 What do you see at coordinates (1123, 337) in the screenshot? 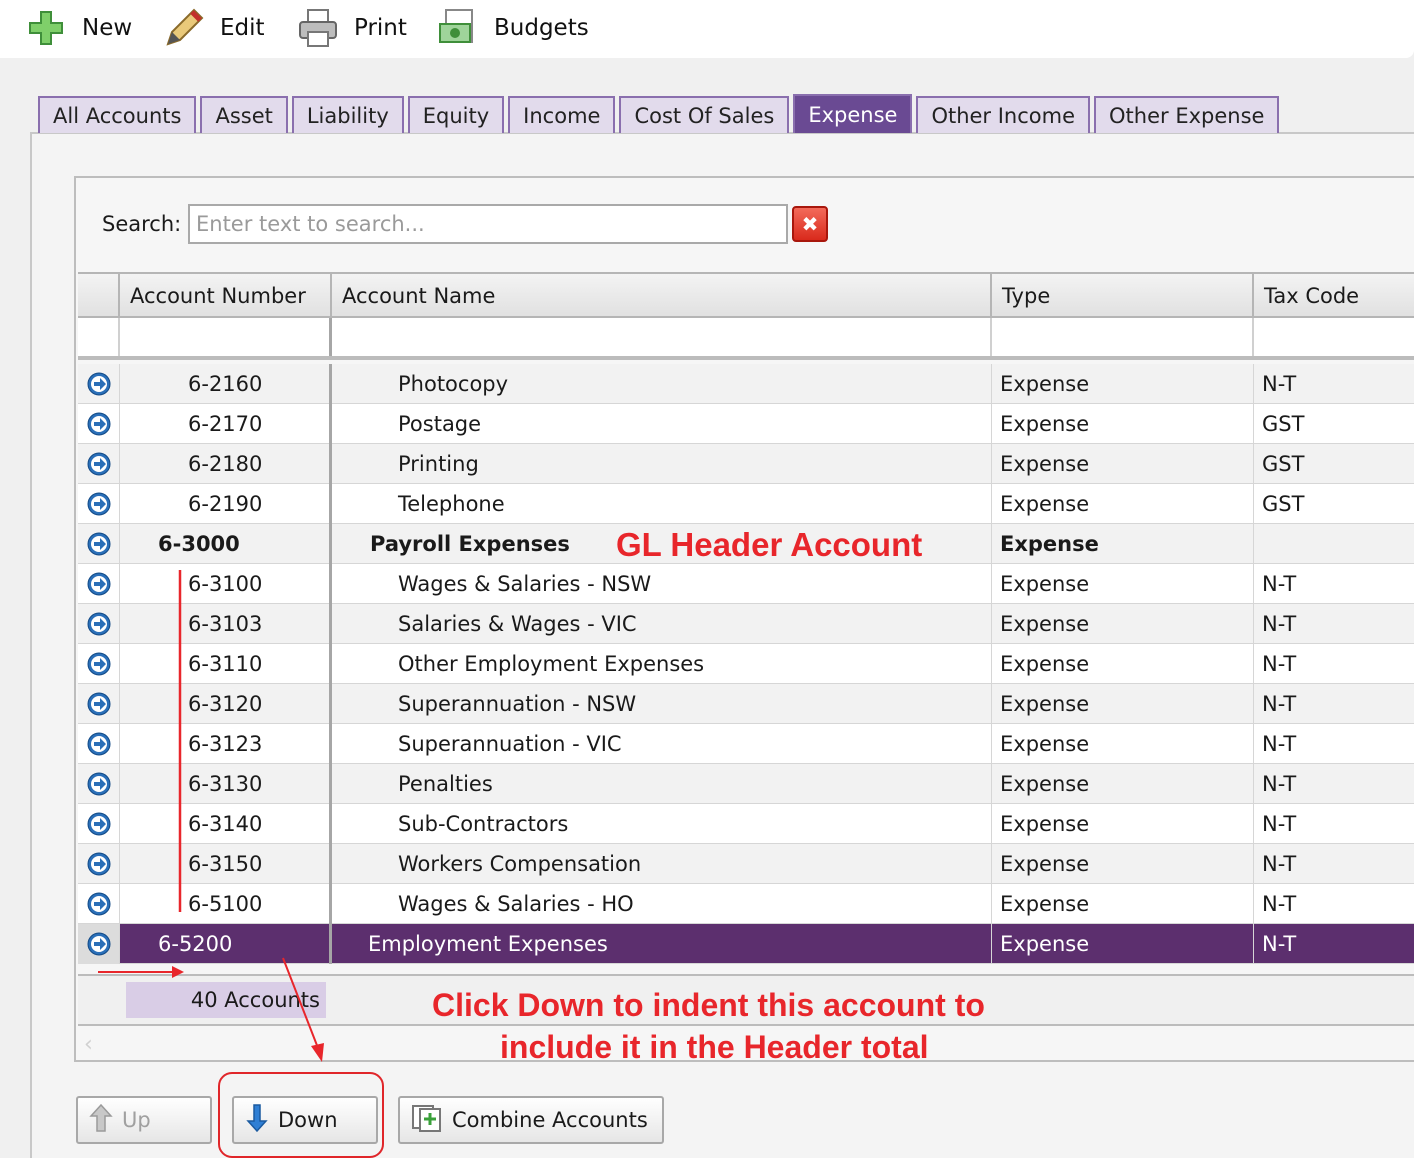
I see `filter-cell-type` at bounding box center [1123, 337].